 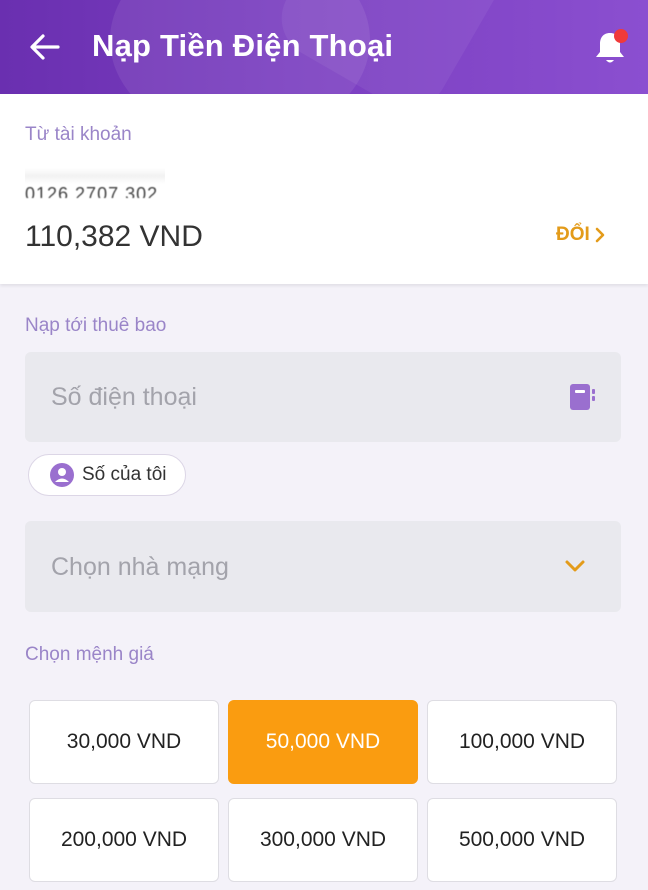 What do you see at coordinates (124, 474) in the screenshot?
I see `my-number-label: Số của tôi` at bounding box center [124, 474].